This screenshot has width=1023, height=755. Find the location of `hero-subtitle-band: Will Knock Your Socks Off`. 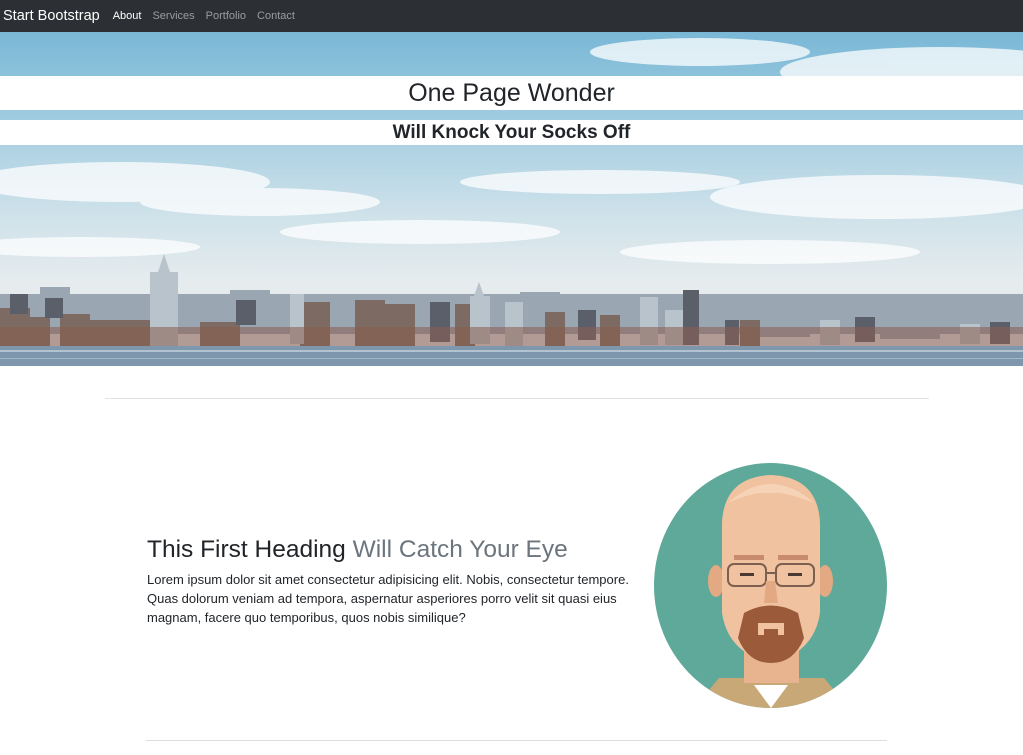

hero-subtitle-band: Will Knock Your Socks Off is located at coordinates (511, 132).